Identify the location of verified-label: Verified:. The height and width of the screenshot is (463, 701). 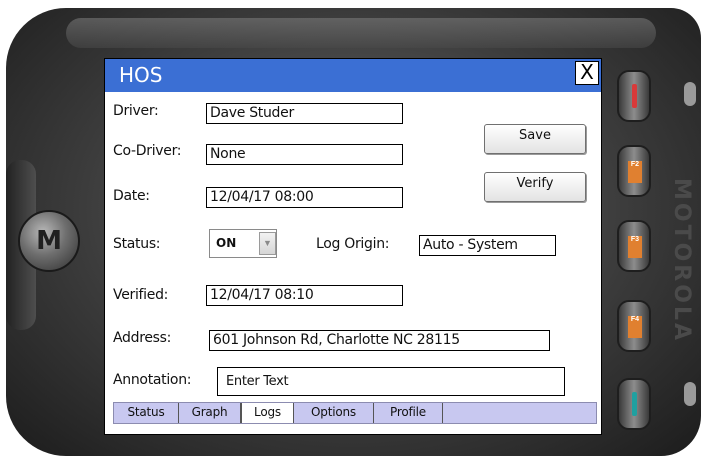
(141, 295).